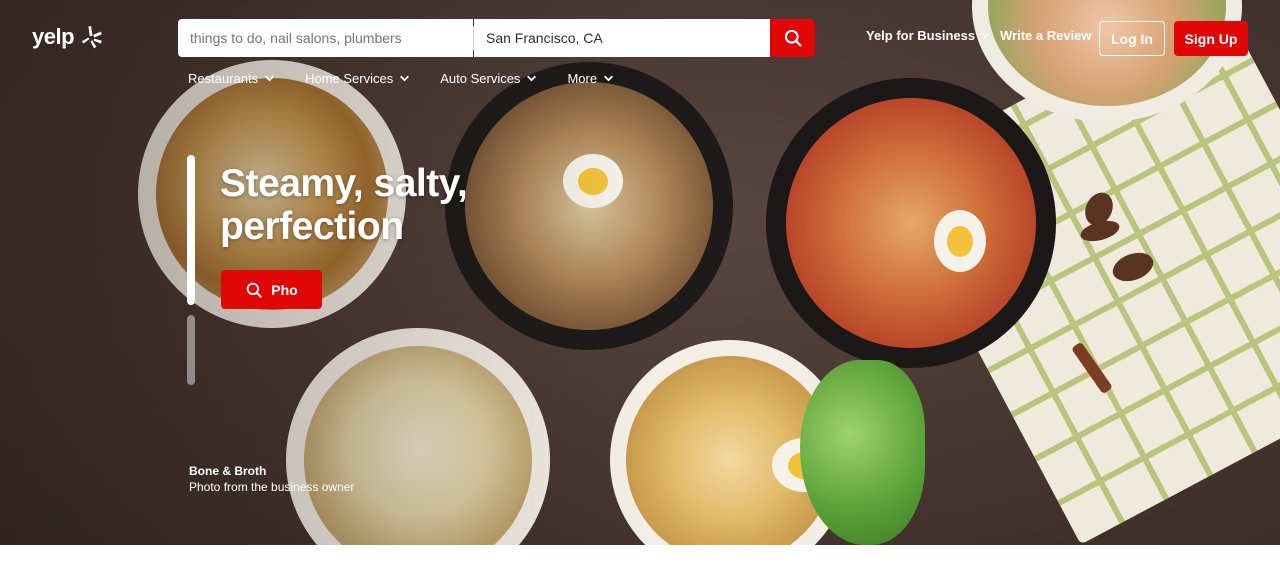  I want to click on logo-wordmark: yelp, so click(53, 36).